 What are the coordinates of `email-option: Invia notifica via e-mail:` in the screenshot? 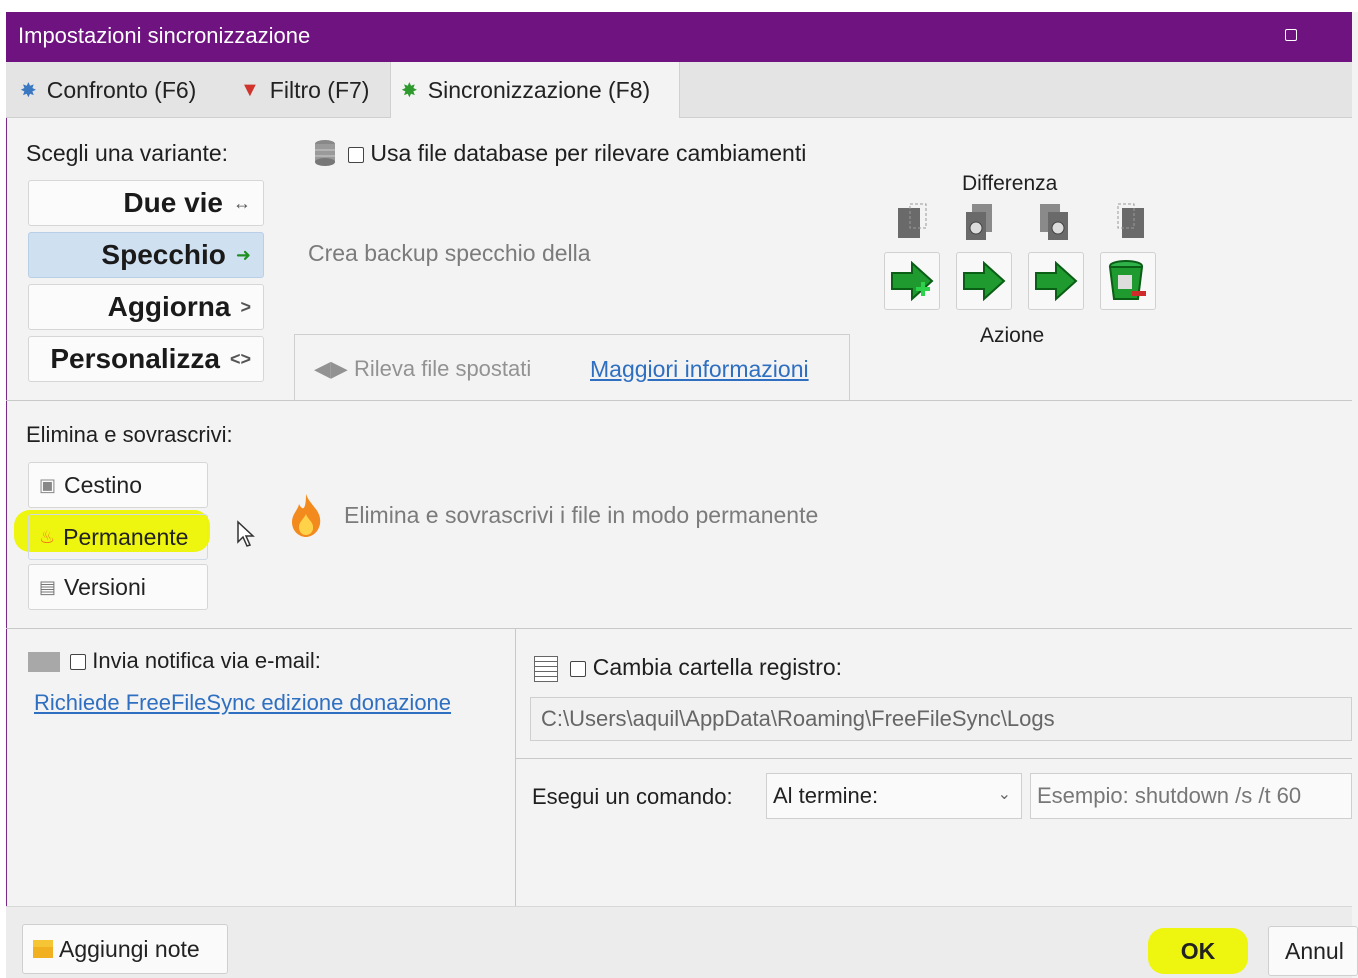 It's located at (174, 661).